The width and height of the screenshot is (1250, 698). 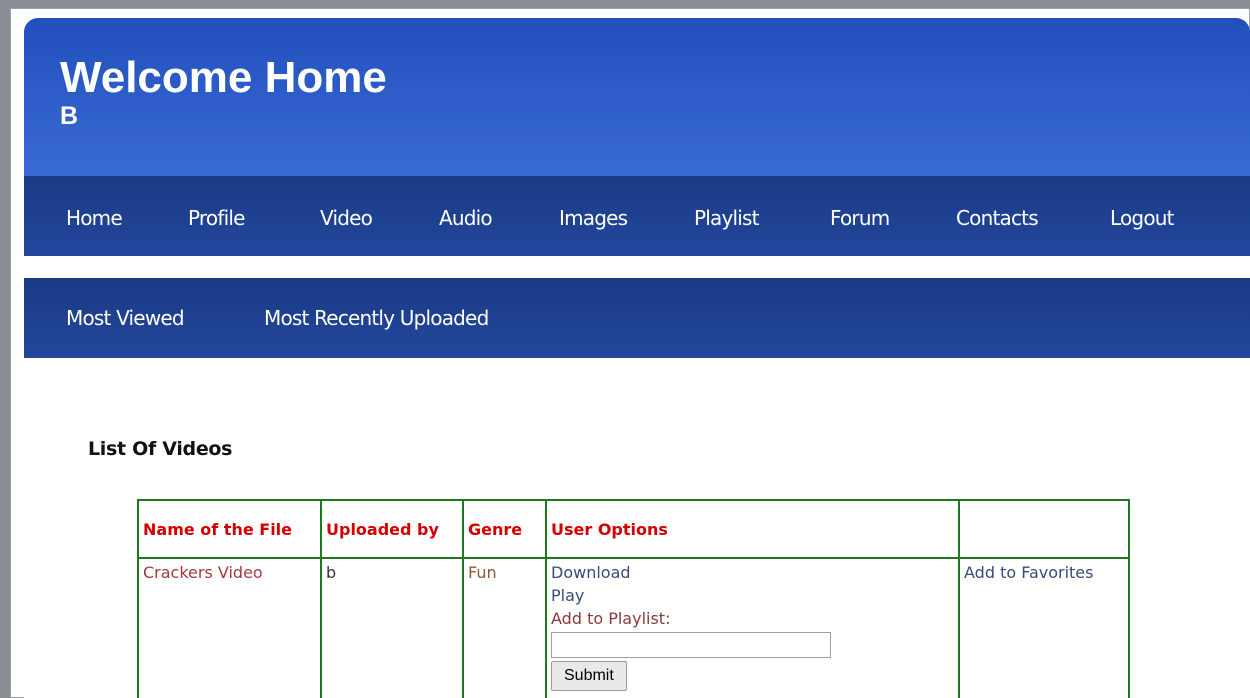 I want to click on subnav-most-recent: Most Recently Uploaded, so click(x=376, y=318).